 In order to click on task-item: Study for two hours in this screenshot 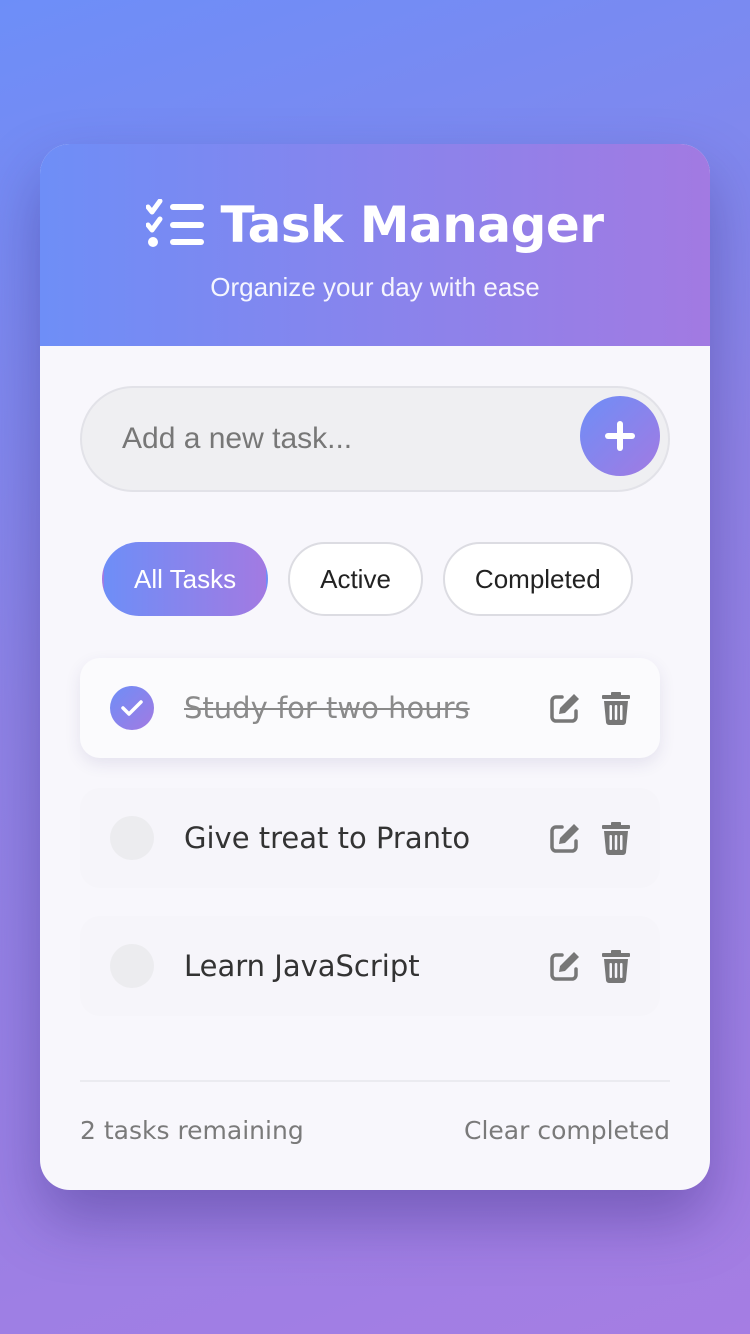, I will do `click(370, 708)`.